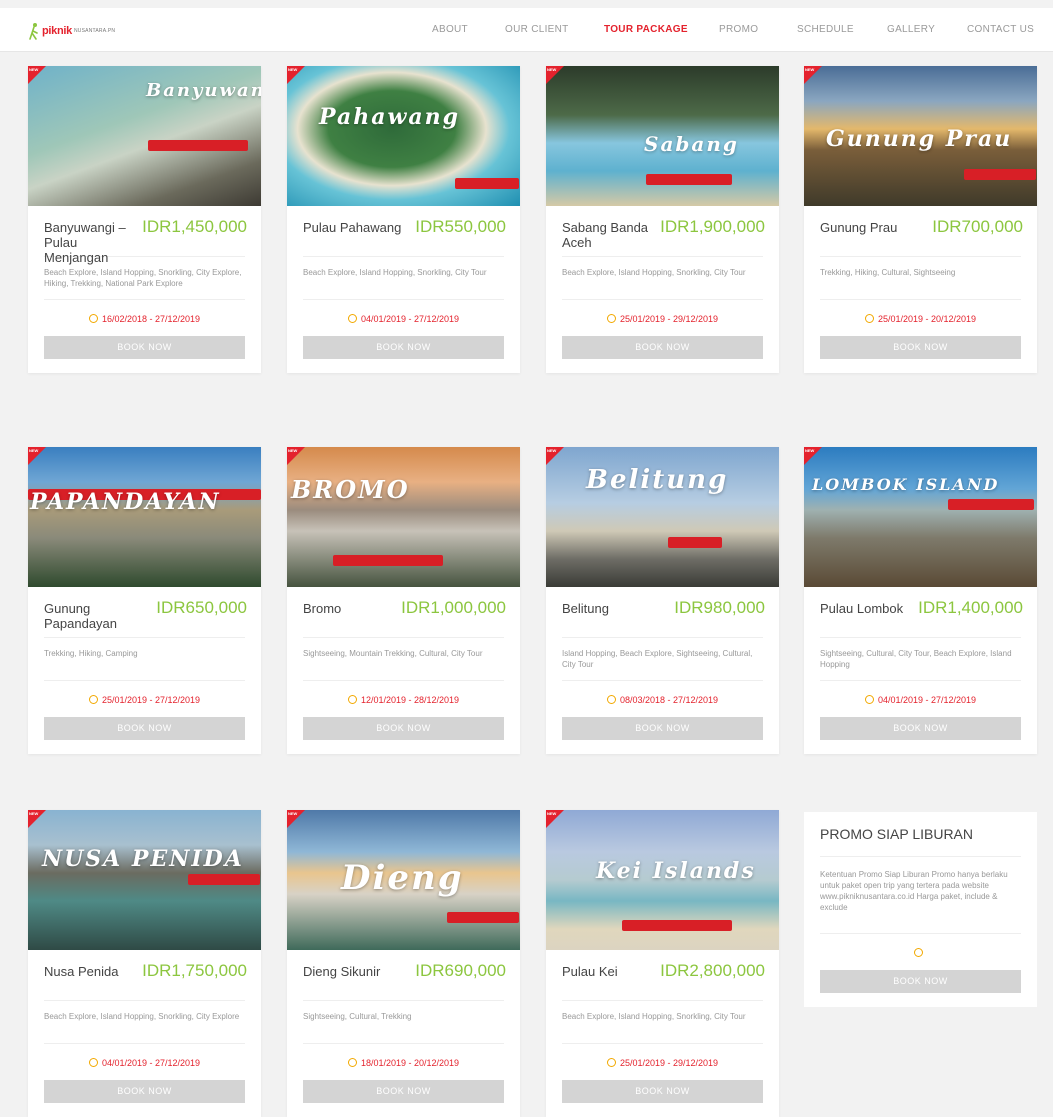 The image size is (1053, 1117). Describe the element at coordinates (460, 226) in the screenshot. I see `package-price: IDR550,000` at that location.